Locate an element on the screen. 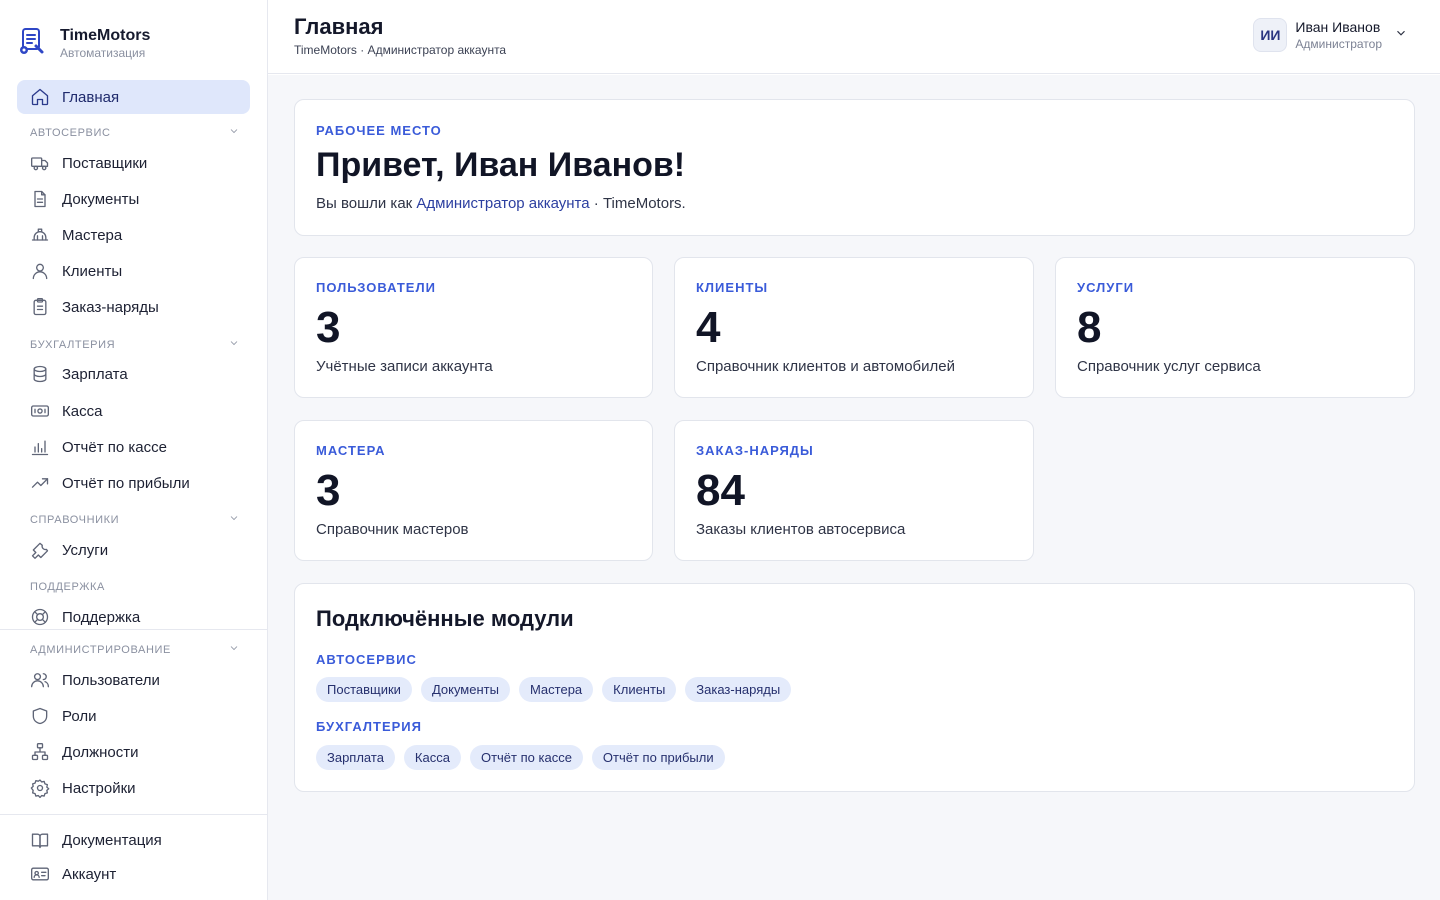 The image size is (1440, 900). stat-card-users: Пользователи 3 Учётные записи аккаунта is located at coordinates (473, 327).